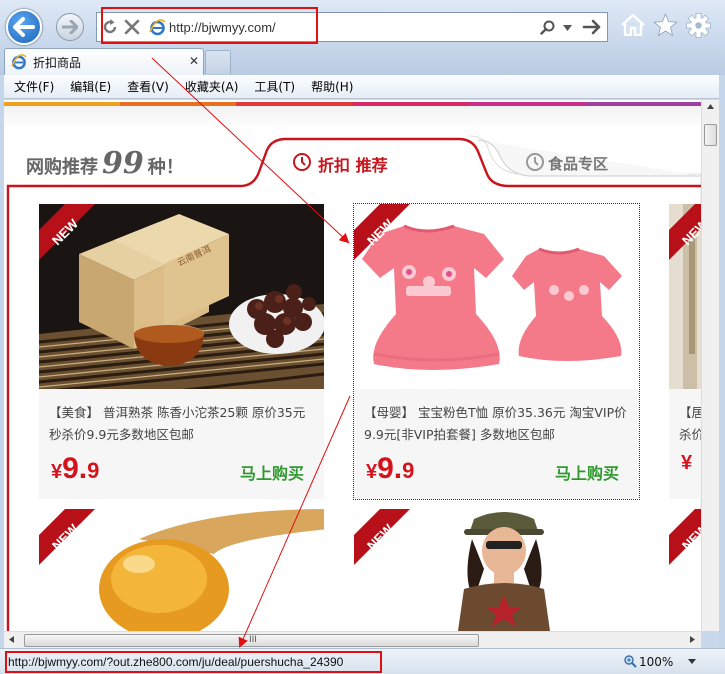  Describe the element at coordinates (722, 361) in the screenshot. I see `window-frame-right` at that location.